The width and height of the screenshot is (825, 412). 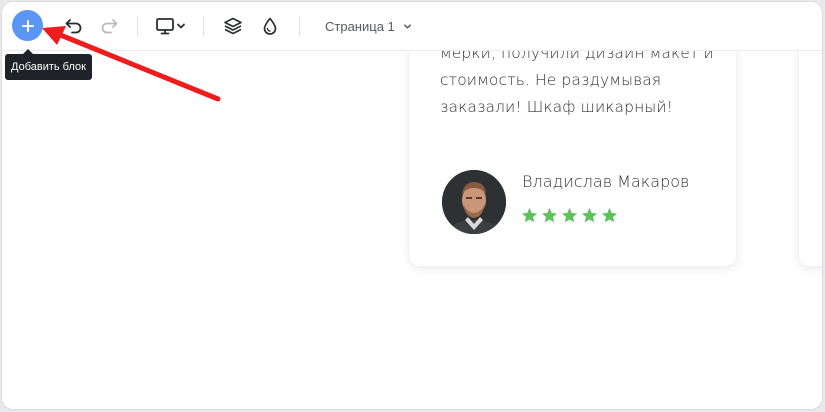 I want to click on redo-button, so click(x=109, y=26).